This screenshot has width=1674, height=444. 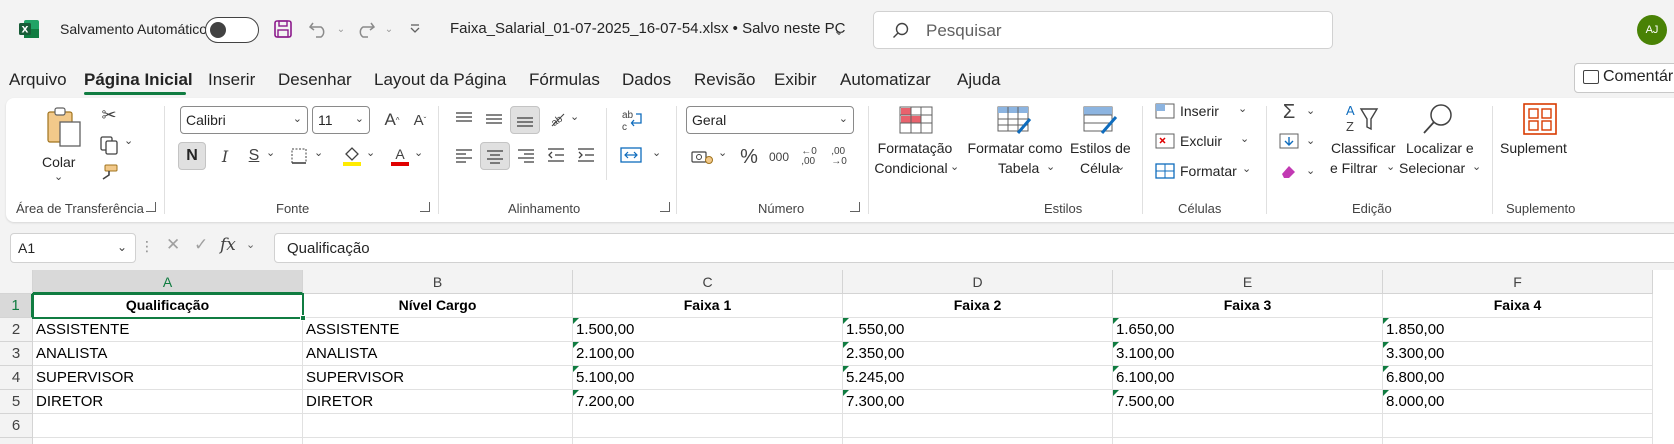 What do you see at coordinates (646, 80) in the screenshot?
I see `tab-dados: Dados` at bounding box center [646, 80].